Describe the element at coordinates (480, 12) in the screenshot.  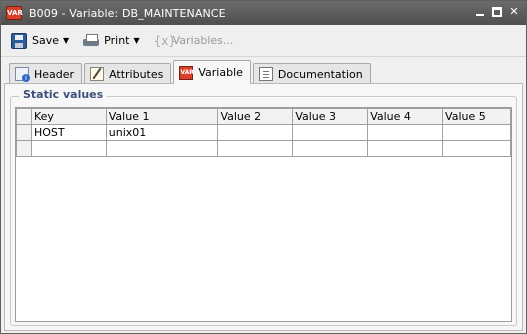
I see `minimize-button` at that location.